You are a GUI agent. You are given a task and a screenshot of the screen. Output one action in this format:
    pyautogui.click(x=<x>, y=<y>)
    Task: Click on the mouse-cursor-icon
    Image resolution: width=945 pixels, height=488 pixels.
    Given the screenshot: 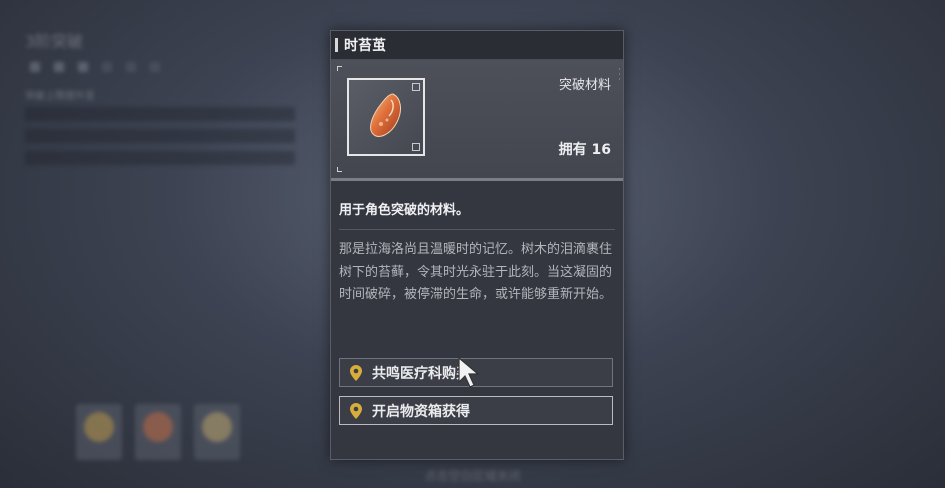 What is the action you would take?
    pyautogui.click(x=469, y=372)
    